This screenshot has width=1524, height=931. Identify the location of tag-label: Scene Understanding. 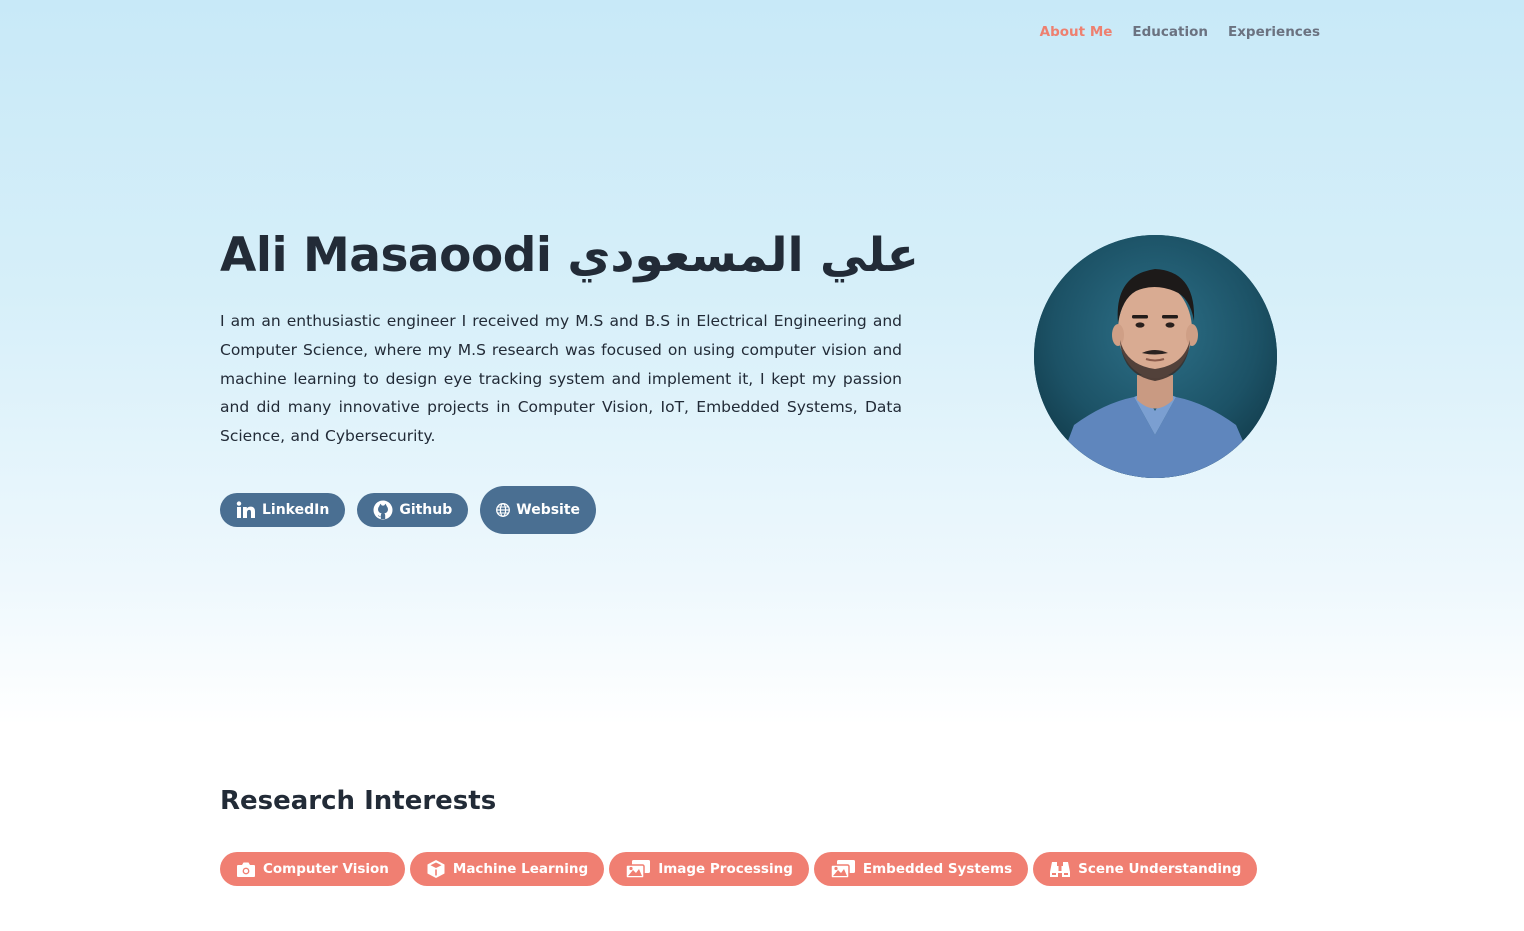
(1160, 869).